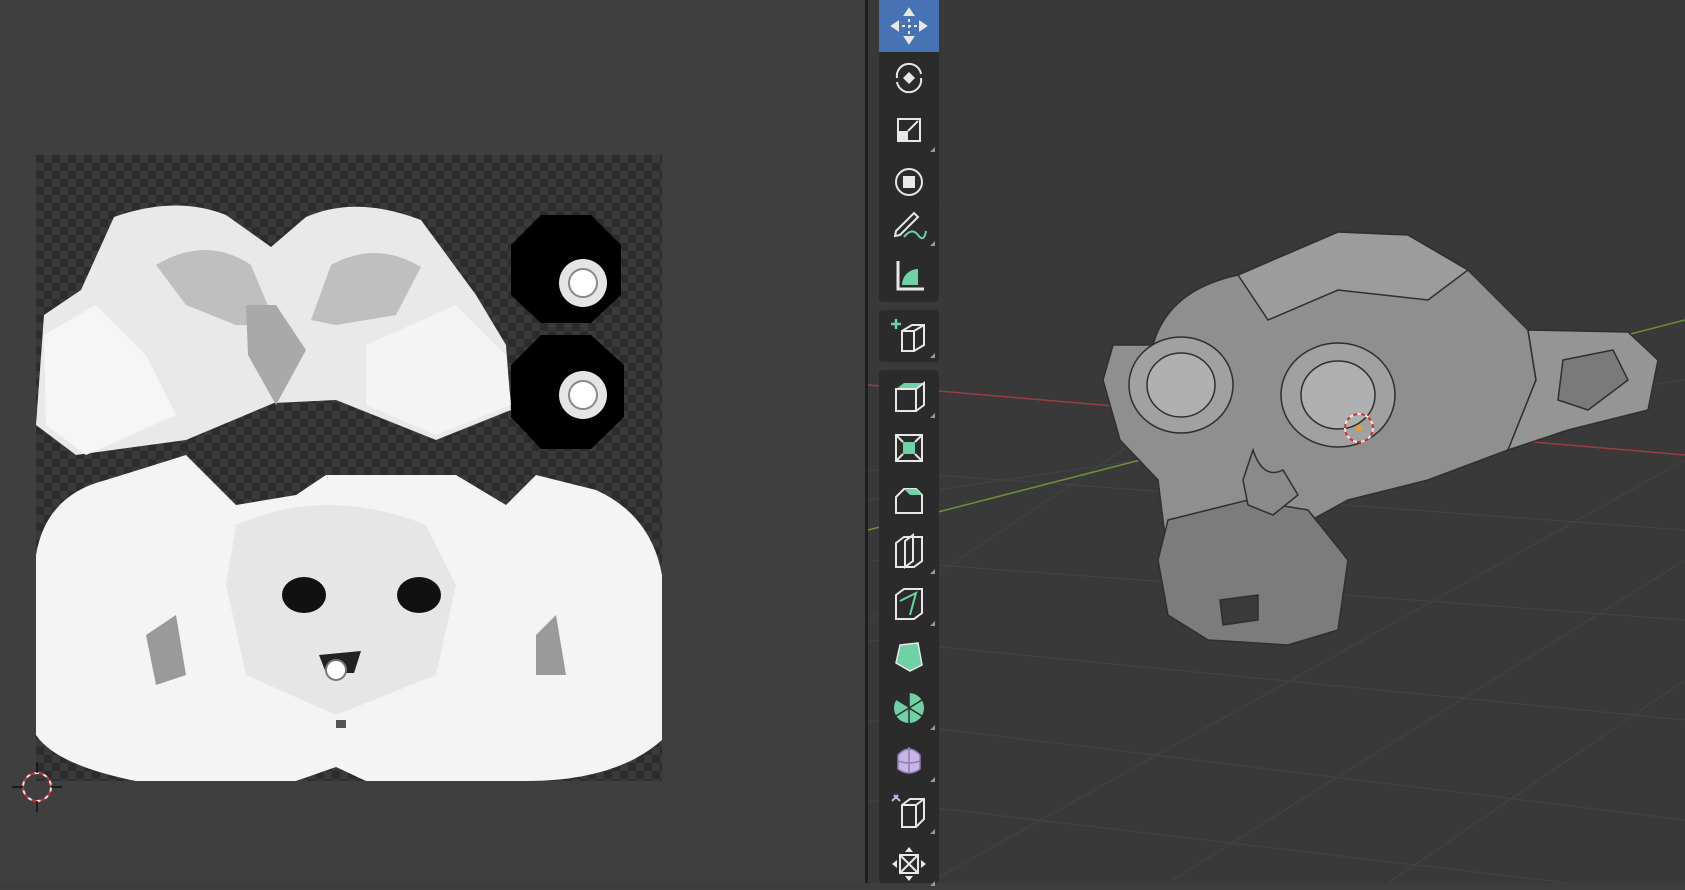  I want to click on rotate-icon, so click(909, 78).